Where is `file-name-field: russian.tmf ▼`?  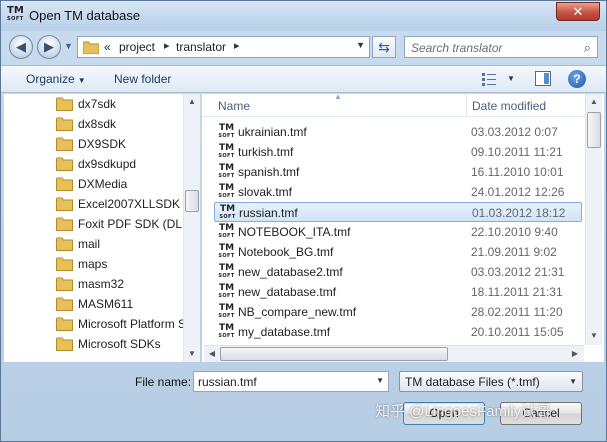 file-name-field: russian.tmf ▼ is located at coordinates (291, 381).